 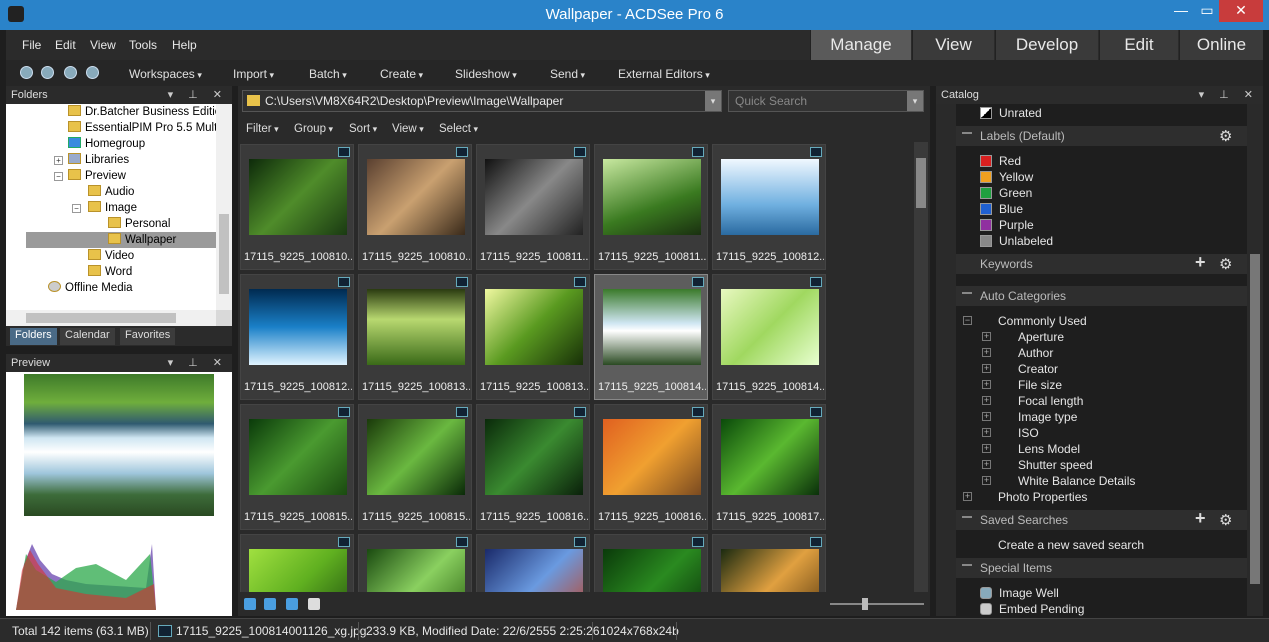 What do you see at coordinates (401, 74) in the screenshot?
I see `toolbar-create: Create` at bounding box center [401, 74].